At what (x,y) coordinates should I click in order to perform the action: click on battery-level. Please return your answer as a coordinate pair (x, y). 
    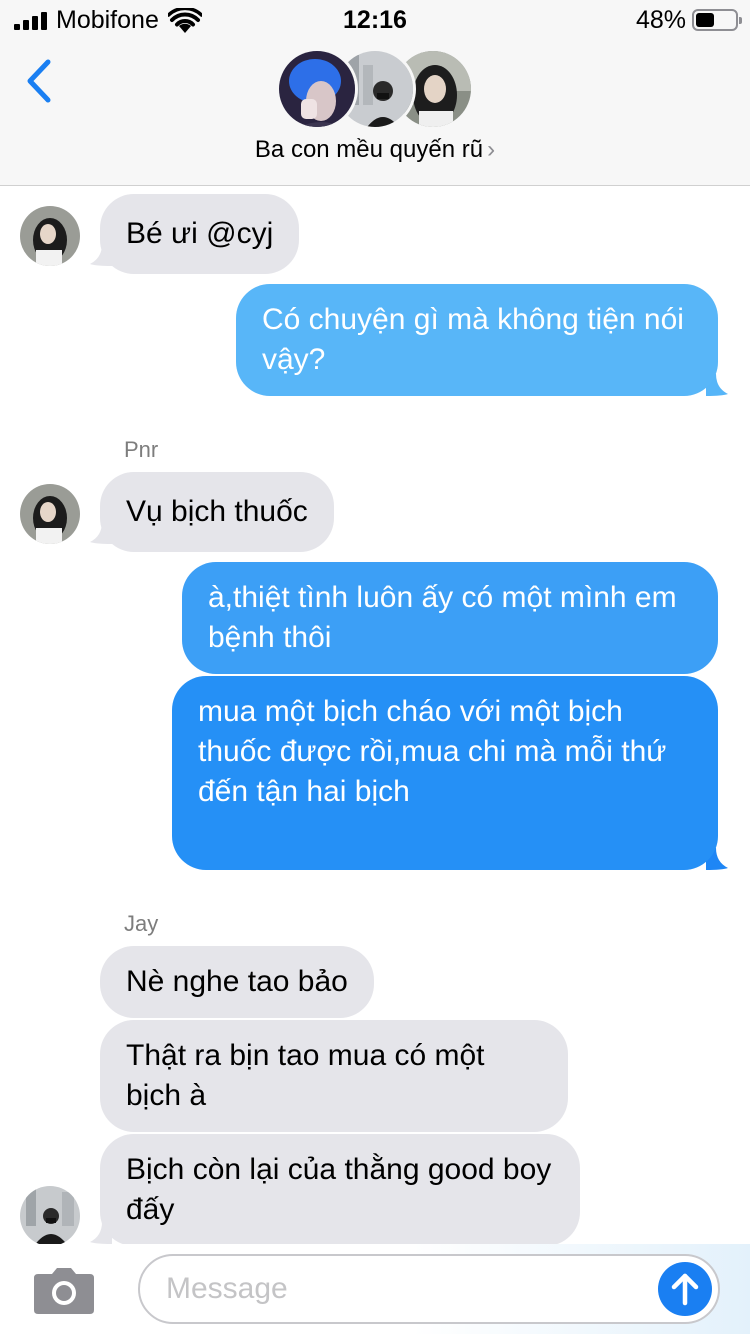
    Looking at the image, I should click on (705, 20).